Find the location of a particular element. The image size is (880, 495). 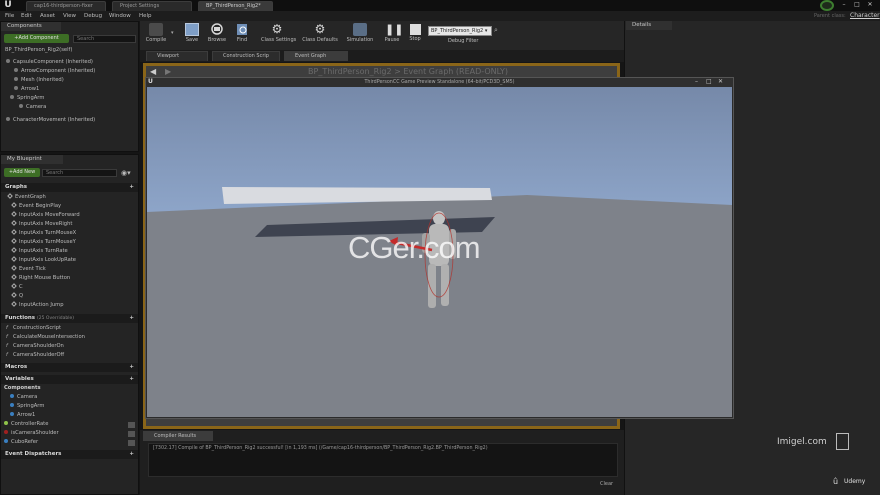

event-item: InputAxis MoveRight is located at coordinates (45, 224).